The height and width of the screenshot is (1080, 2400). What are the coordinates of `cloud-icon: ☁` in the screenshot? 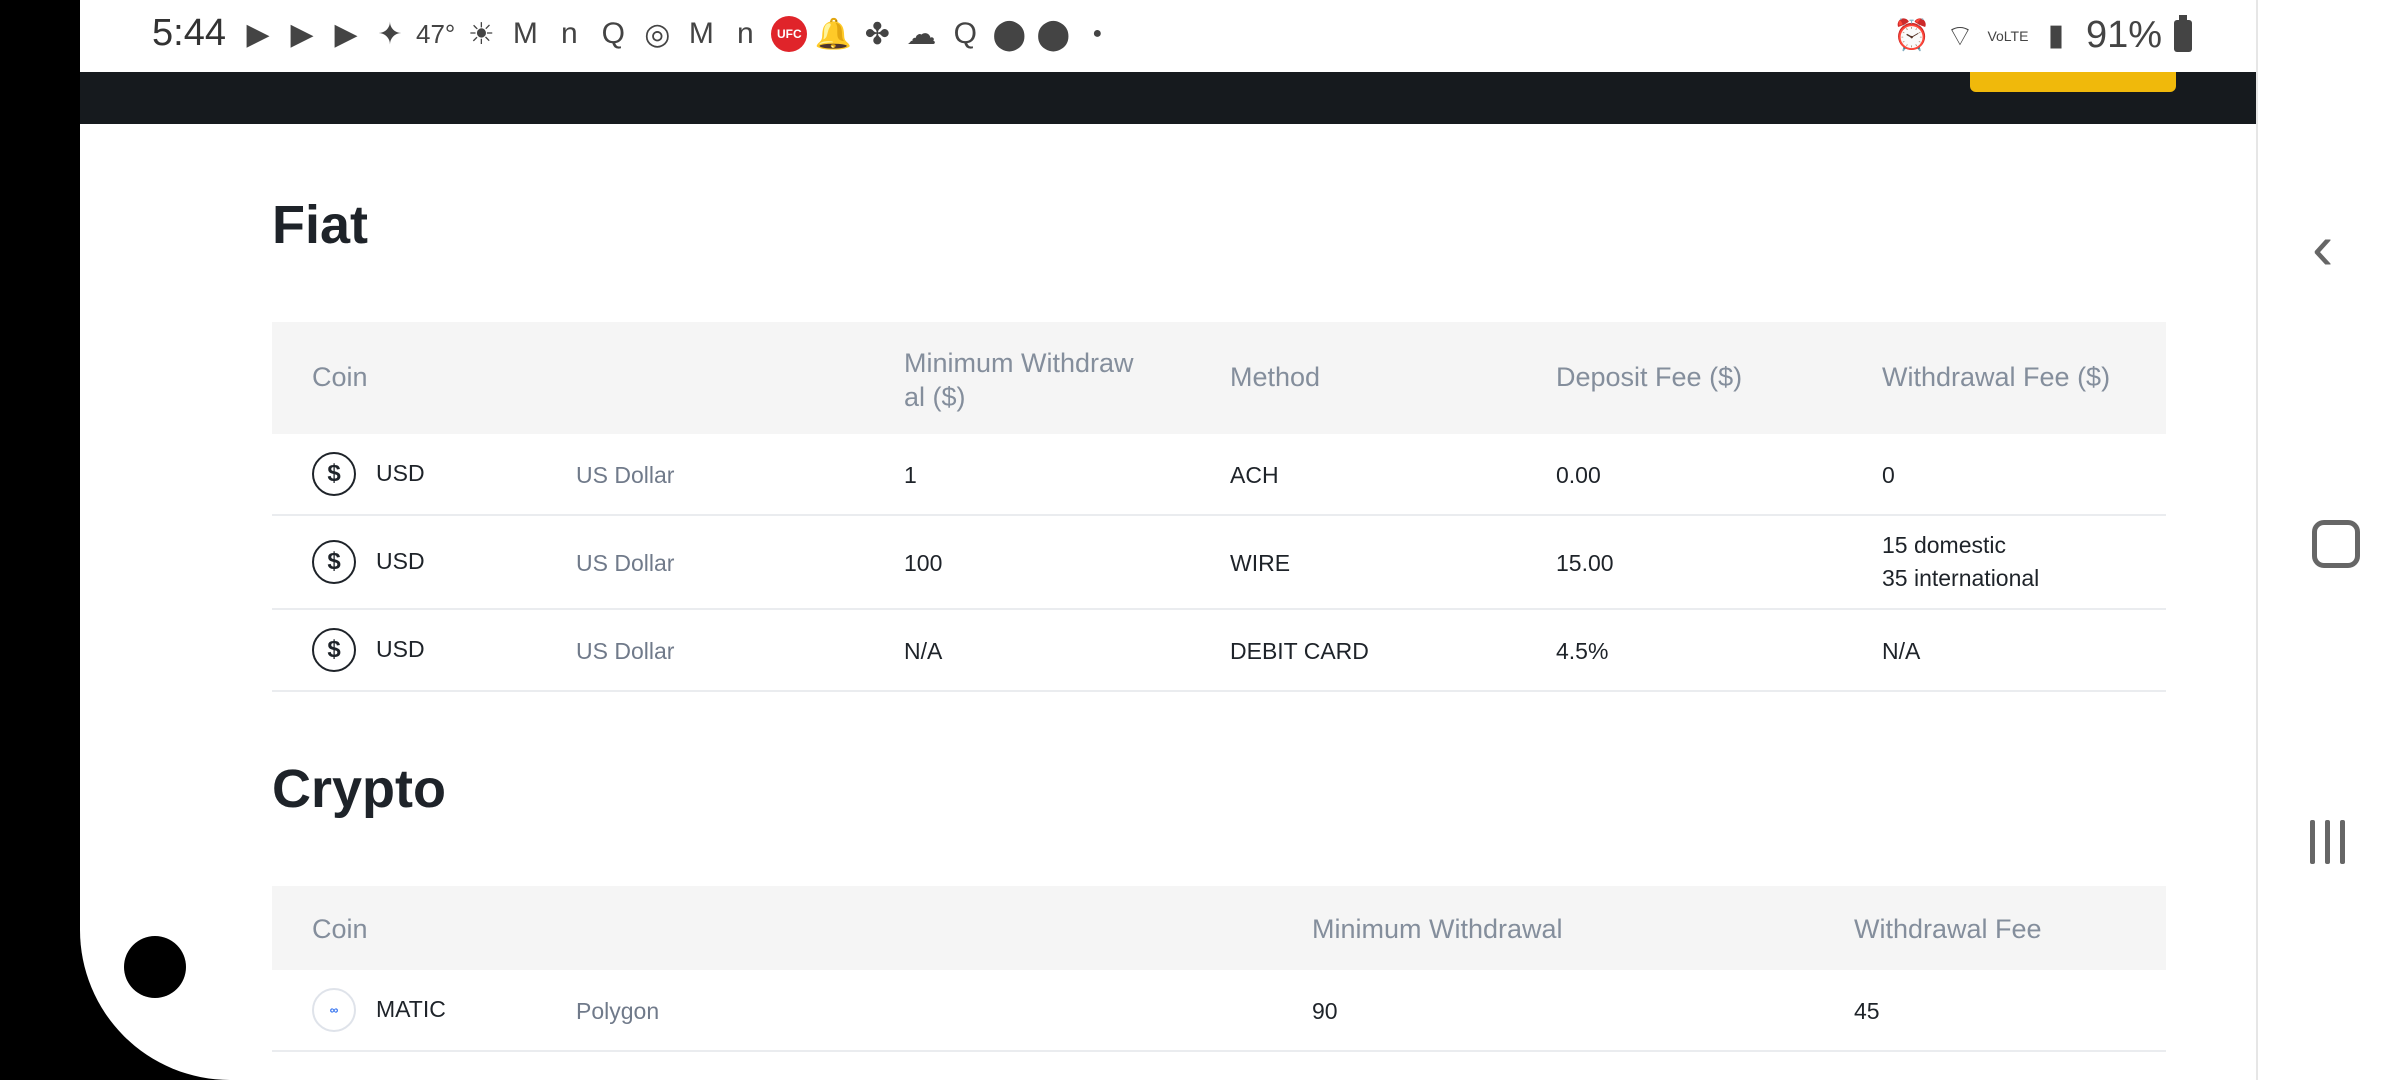 It's located at (921, 34).